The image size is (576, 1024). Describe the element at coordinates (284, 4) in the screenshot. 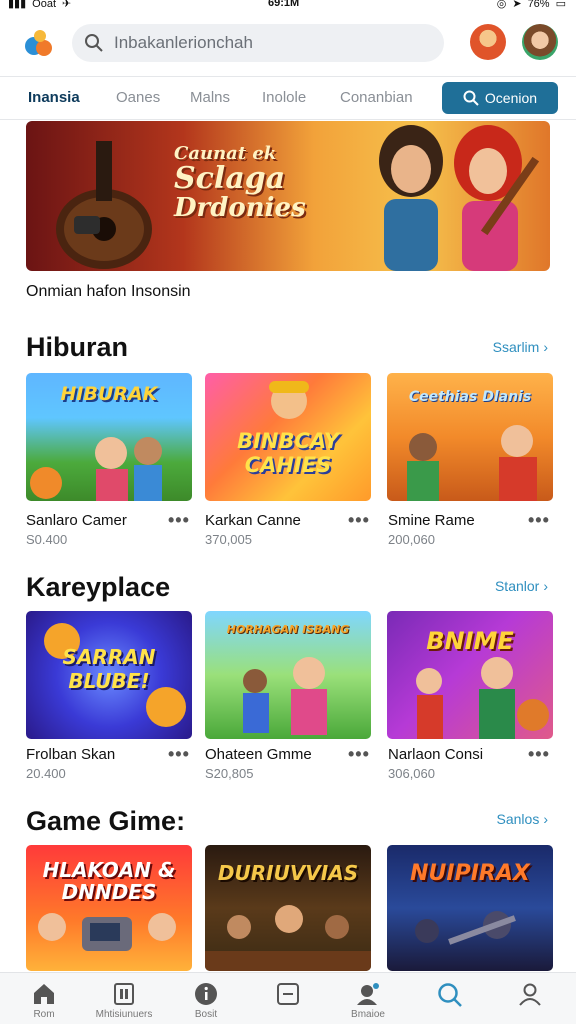

I see `status-time: 69:1M` at that location.